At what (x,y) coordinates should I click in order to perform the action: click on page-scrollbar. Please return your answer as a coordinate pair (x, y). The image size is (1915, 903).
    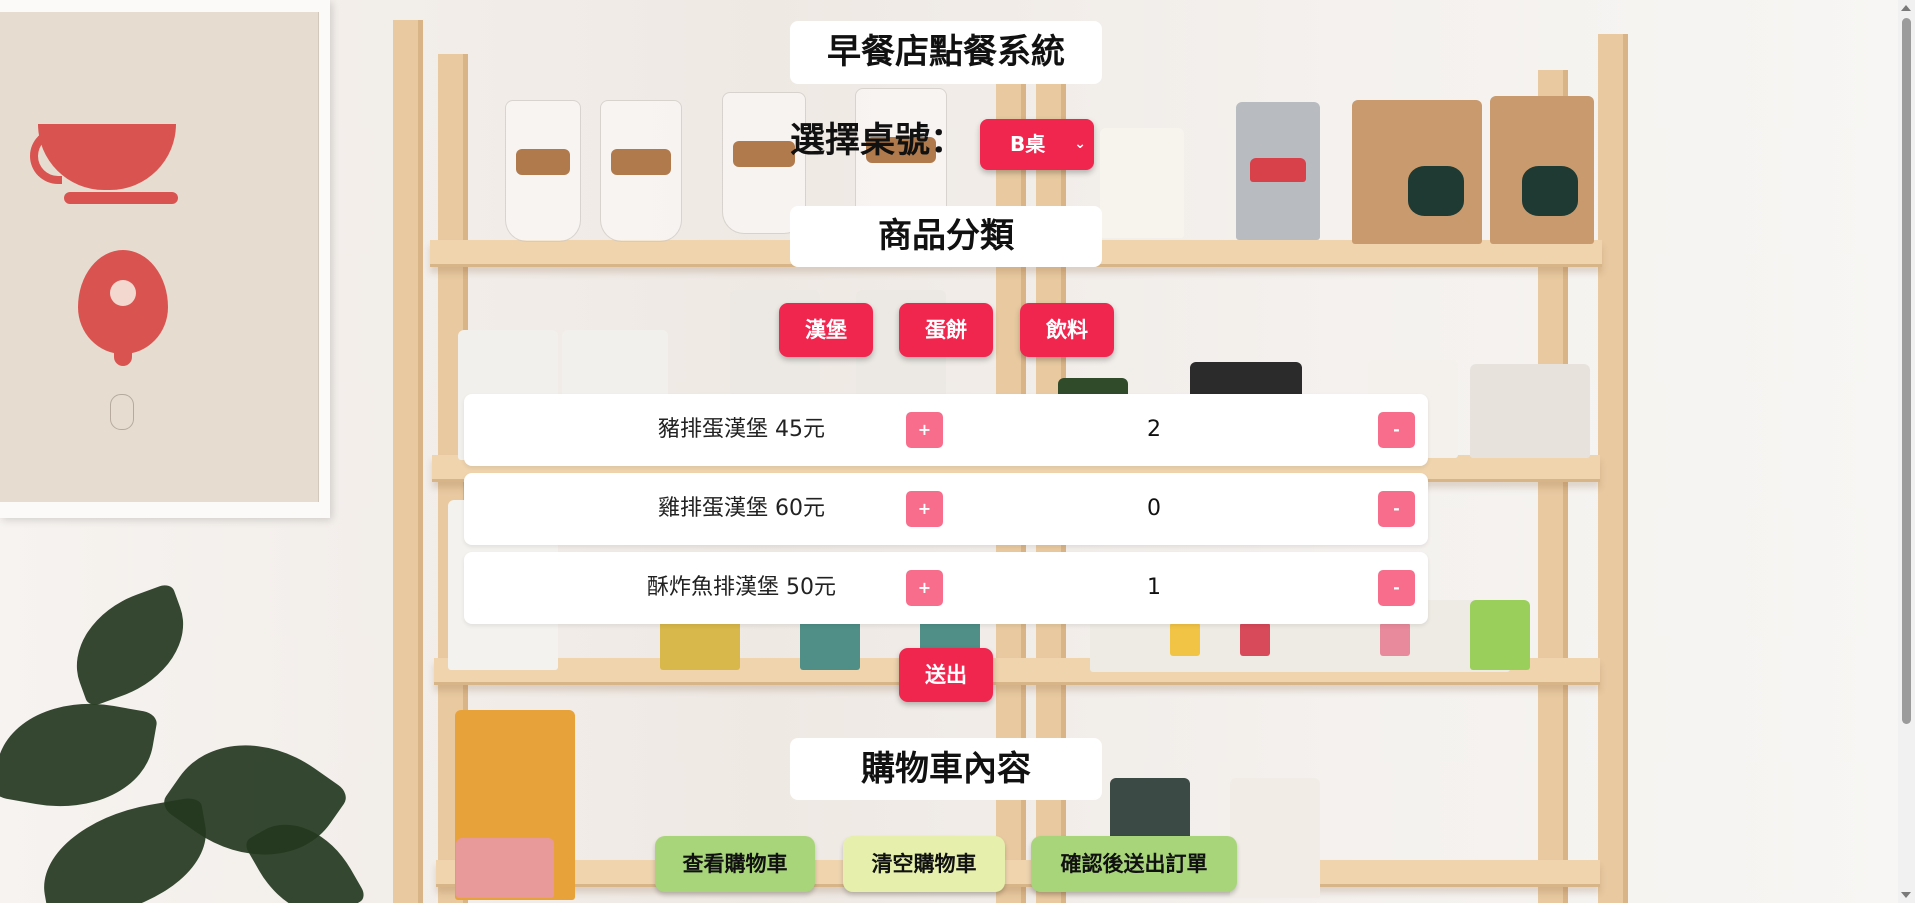
    Looking at the image, I should click on (1906, 451).